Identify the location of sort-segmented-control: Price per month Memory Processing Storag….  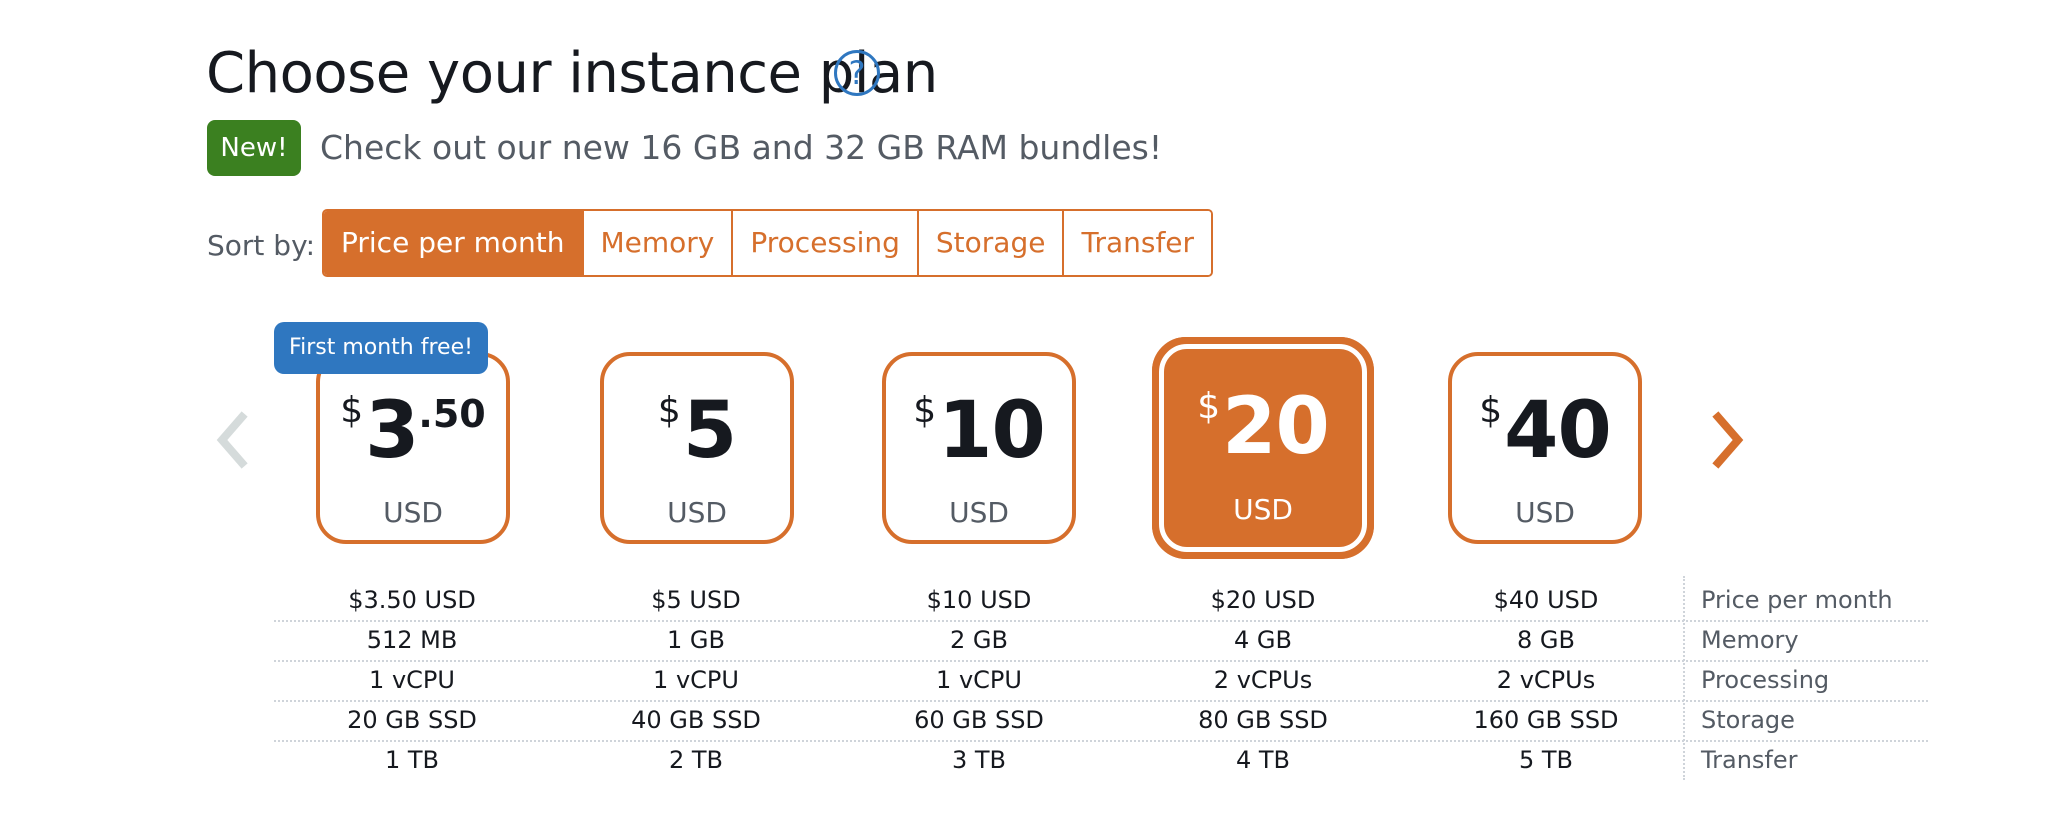
(768, 243).